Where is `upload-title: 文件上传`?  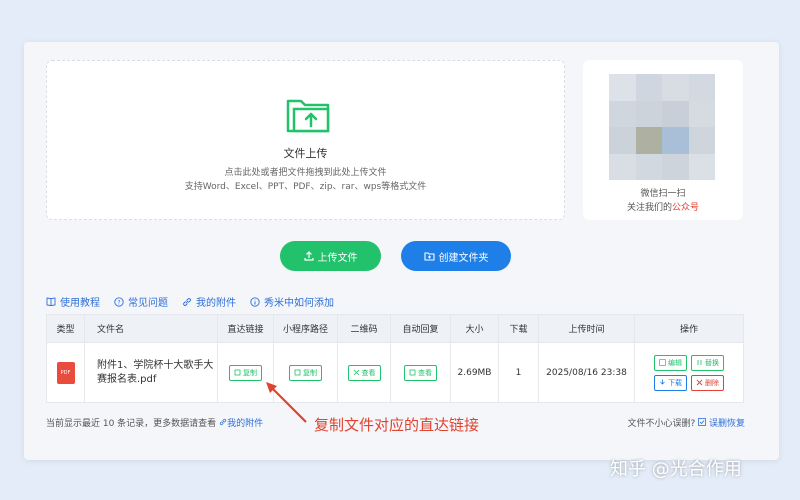
upload-title: 文件上传 is located at coordinates (305, 153).